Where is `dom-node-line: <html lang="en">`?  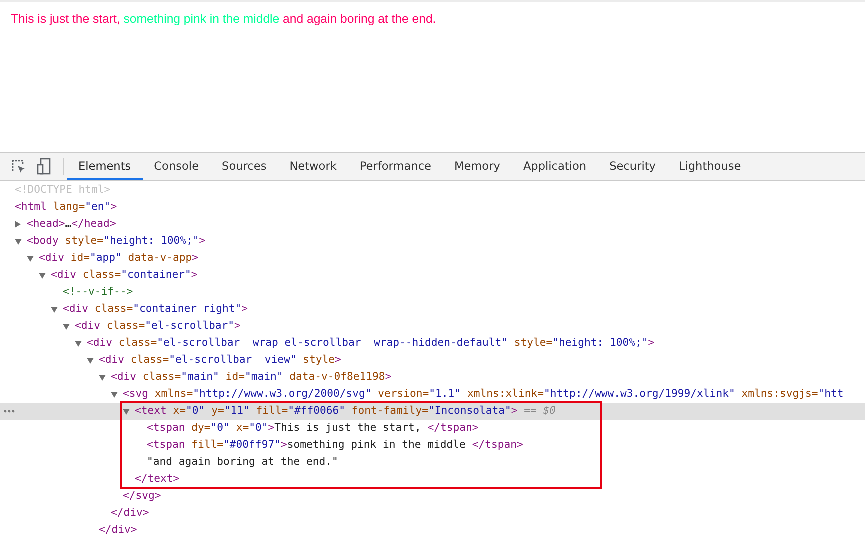
dom-node-line: <html lang="en"> is located at coordinates (66, 207).